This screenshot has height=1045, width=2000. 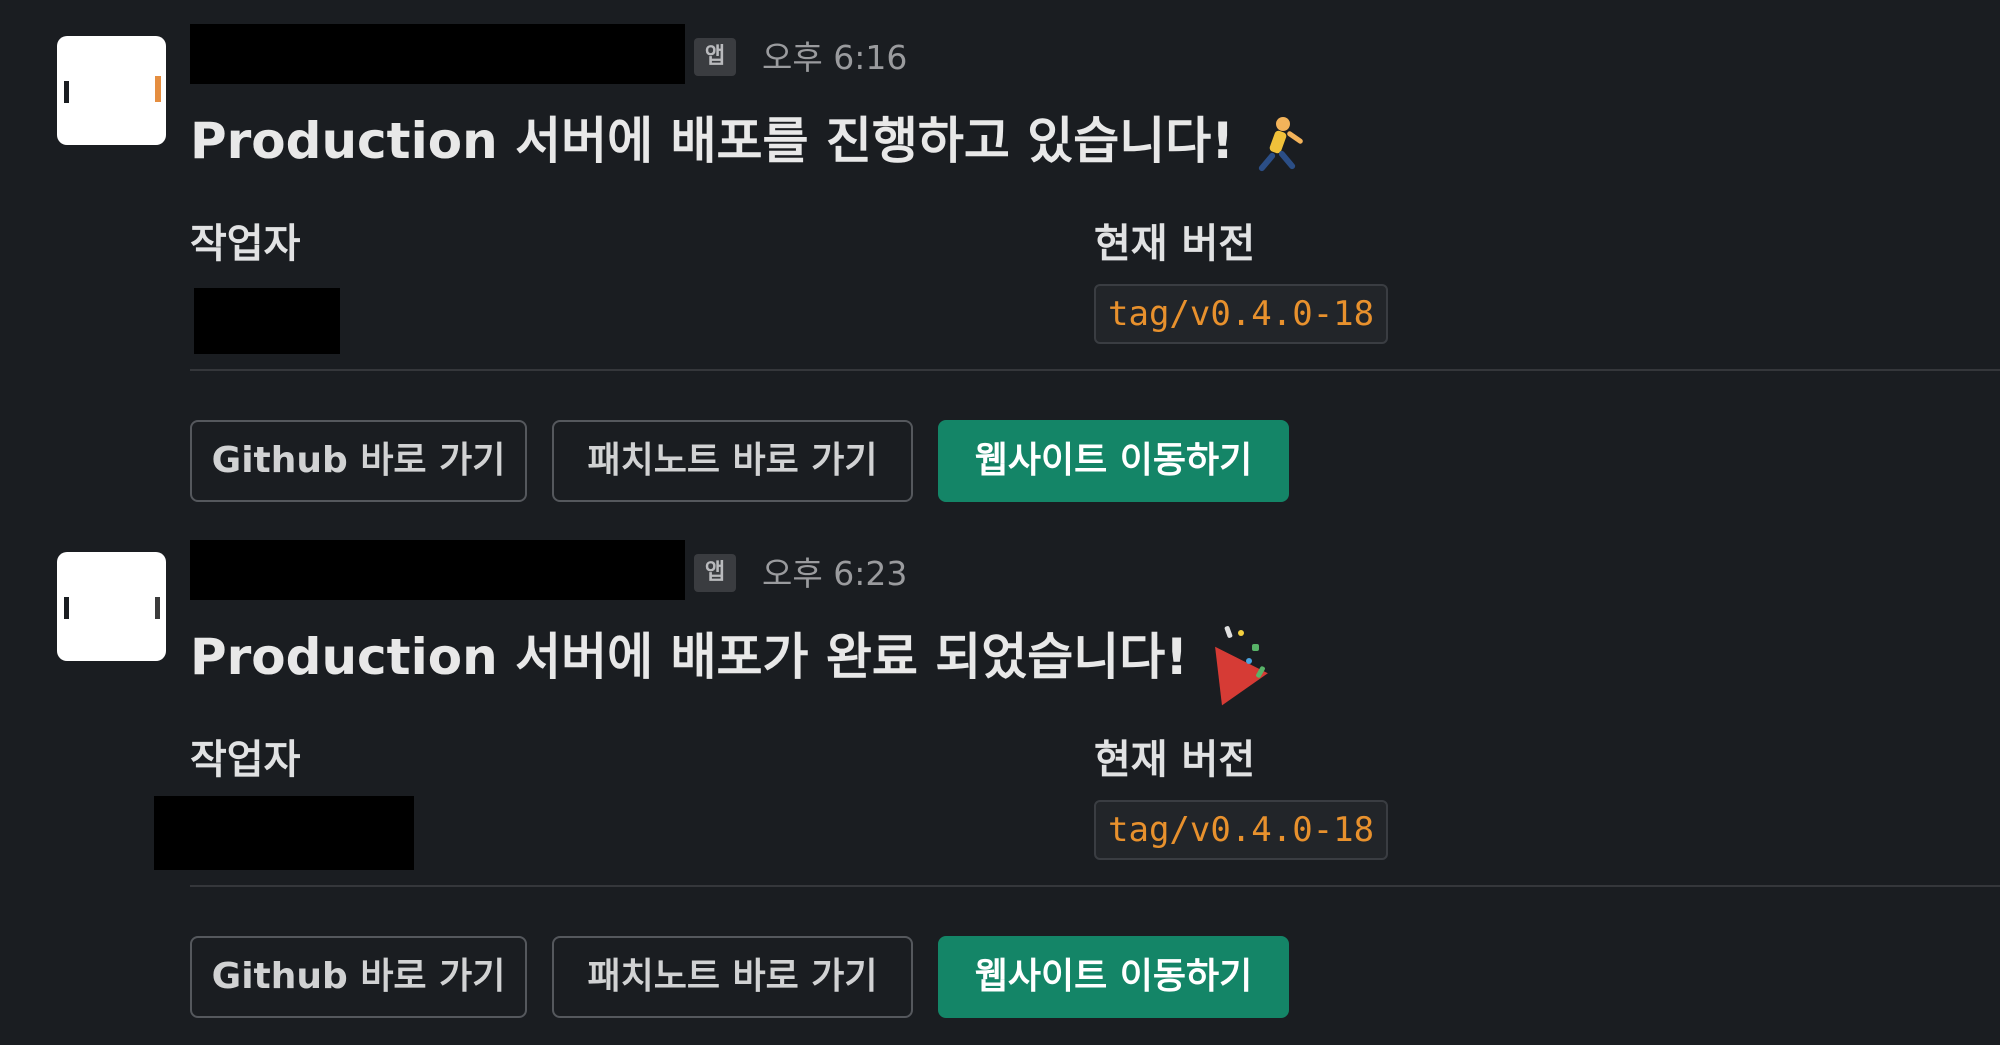 I want to click on headline-text: Production 서버에 배포가 완료 되었습니다!, so click(x=689, y=657).